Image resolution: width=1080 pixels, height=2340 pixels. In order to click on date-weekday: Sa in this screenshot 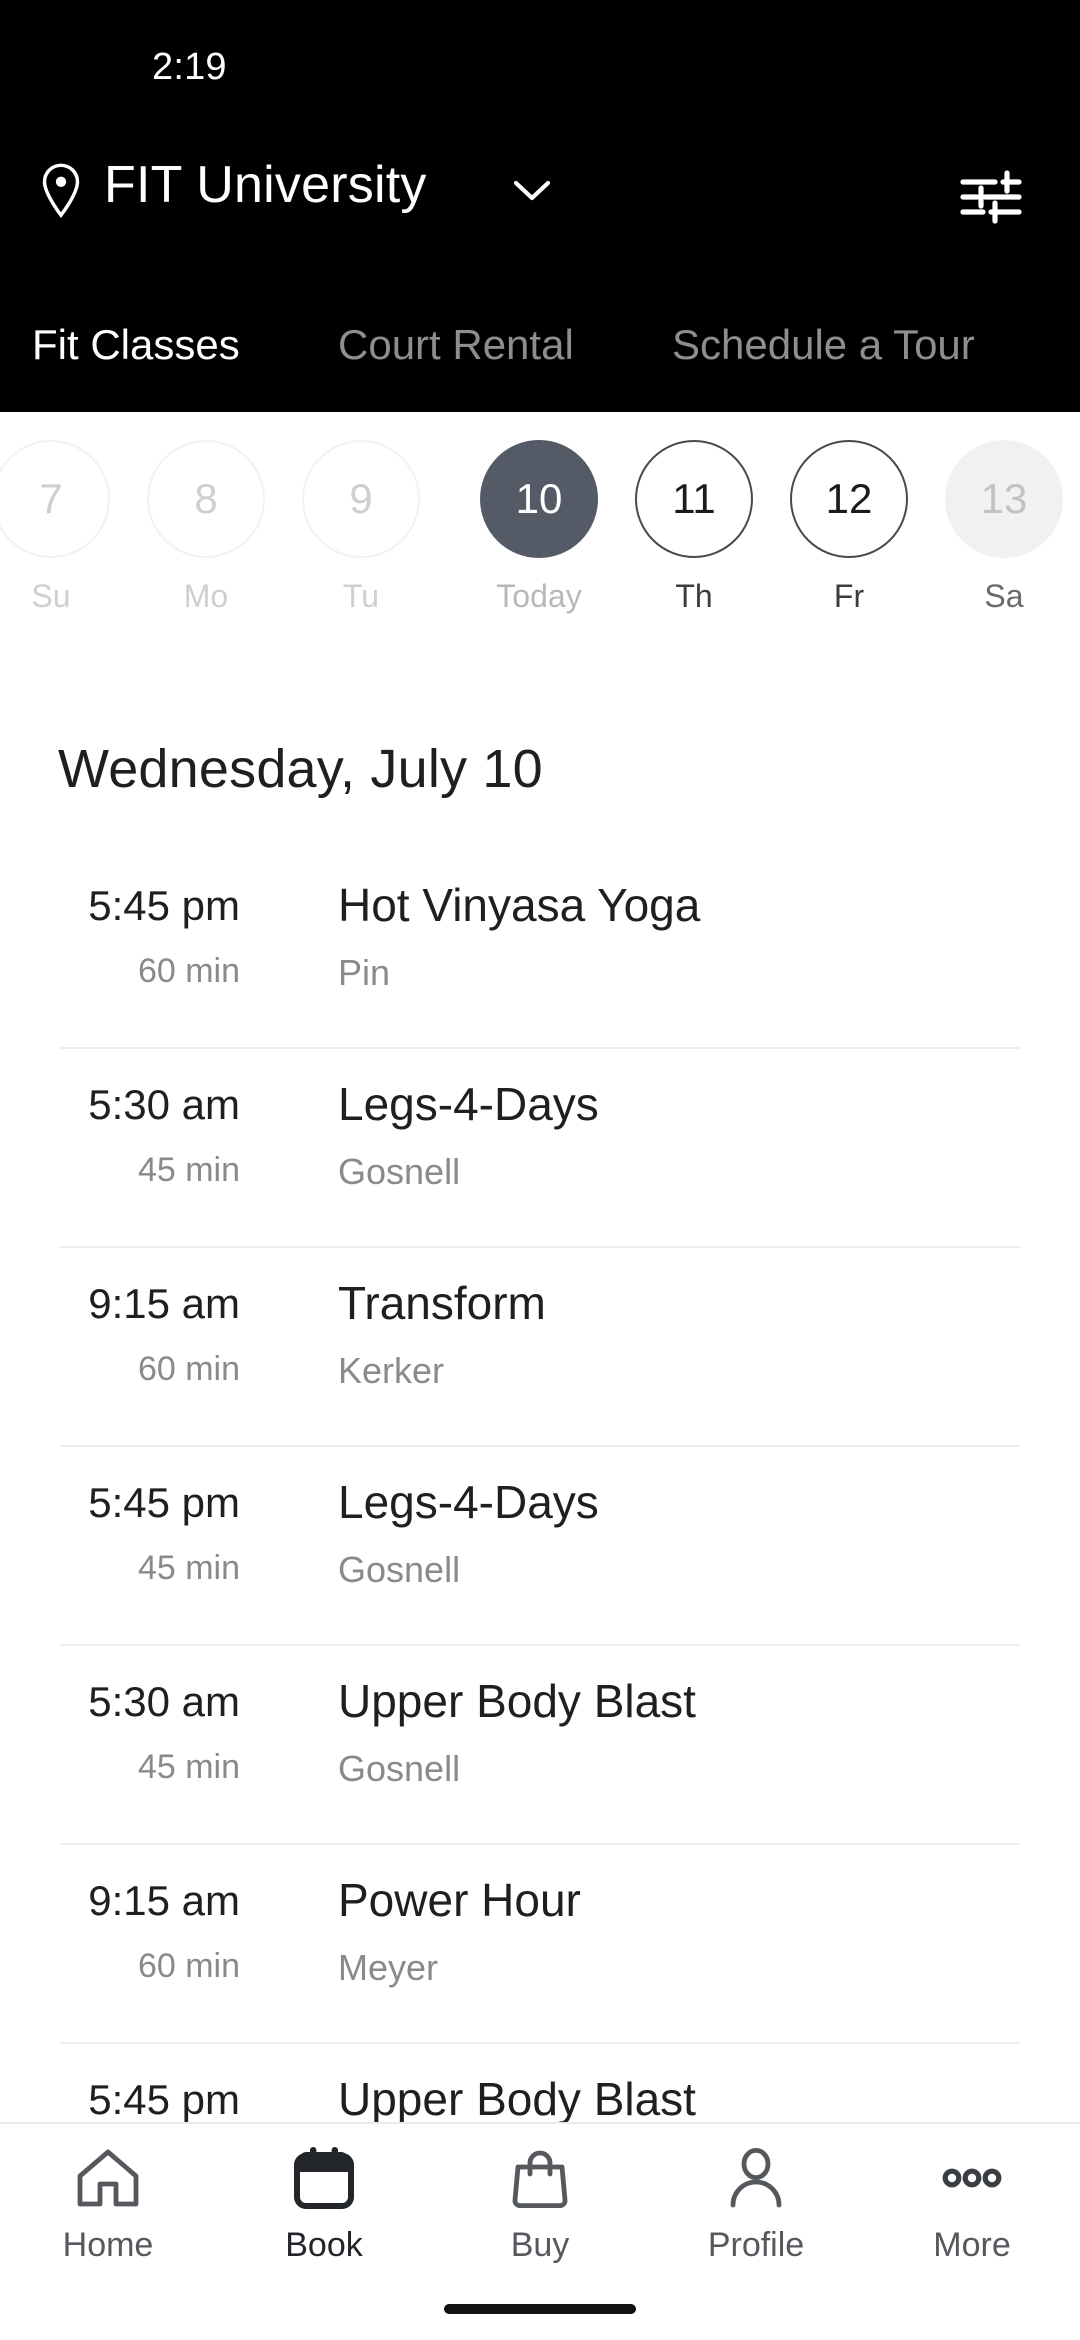, I will do `click(1004, 596)`.